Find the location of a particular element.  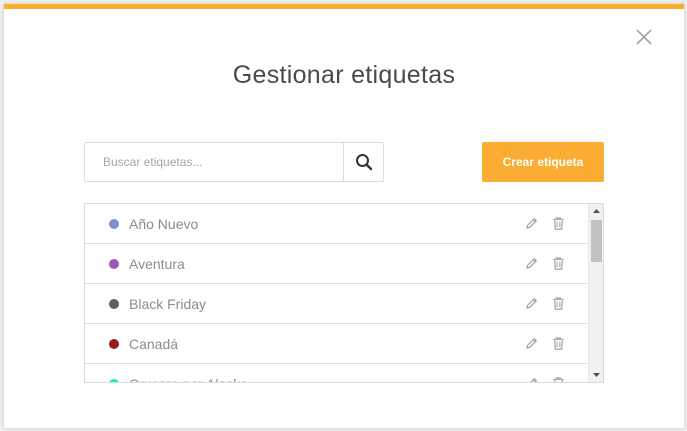

scroll-down-icon is located at coordinates (596, 375).